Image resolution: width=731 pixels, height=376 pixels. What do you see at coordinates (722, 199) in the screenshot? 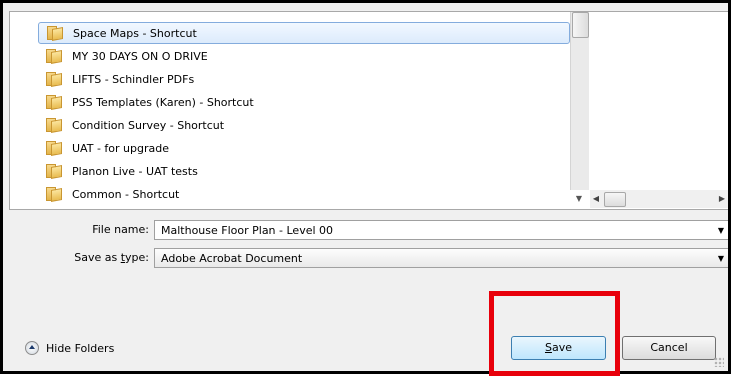
I see `scroll-right-icon: ▶` at bounding box center [722, 199].